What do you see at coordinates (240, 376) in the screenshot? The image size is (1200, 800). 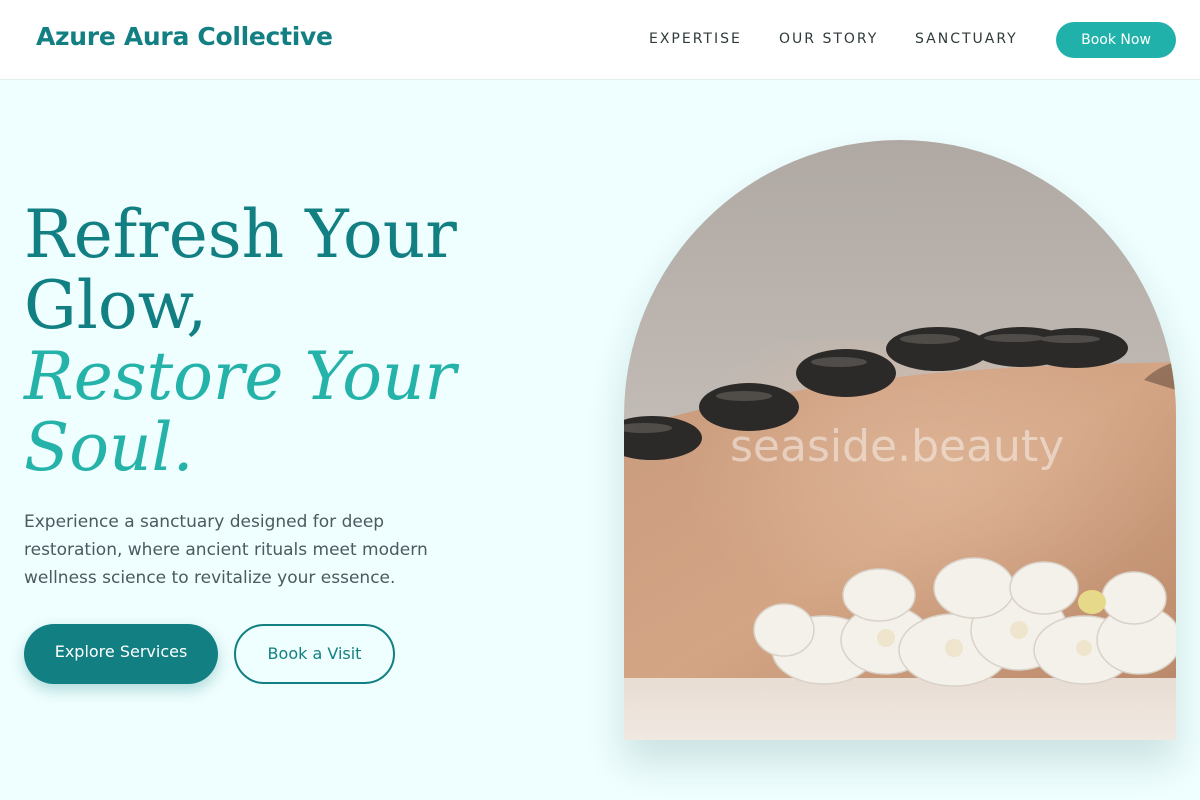 I see `hero-headline-italic-line-1: Restore Your` at bounding box center [240, 376].